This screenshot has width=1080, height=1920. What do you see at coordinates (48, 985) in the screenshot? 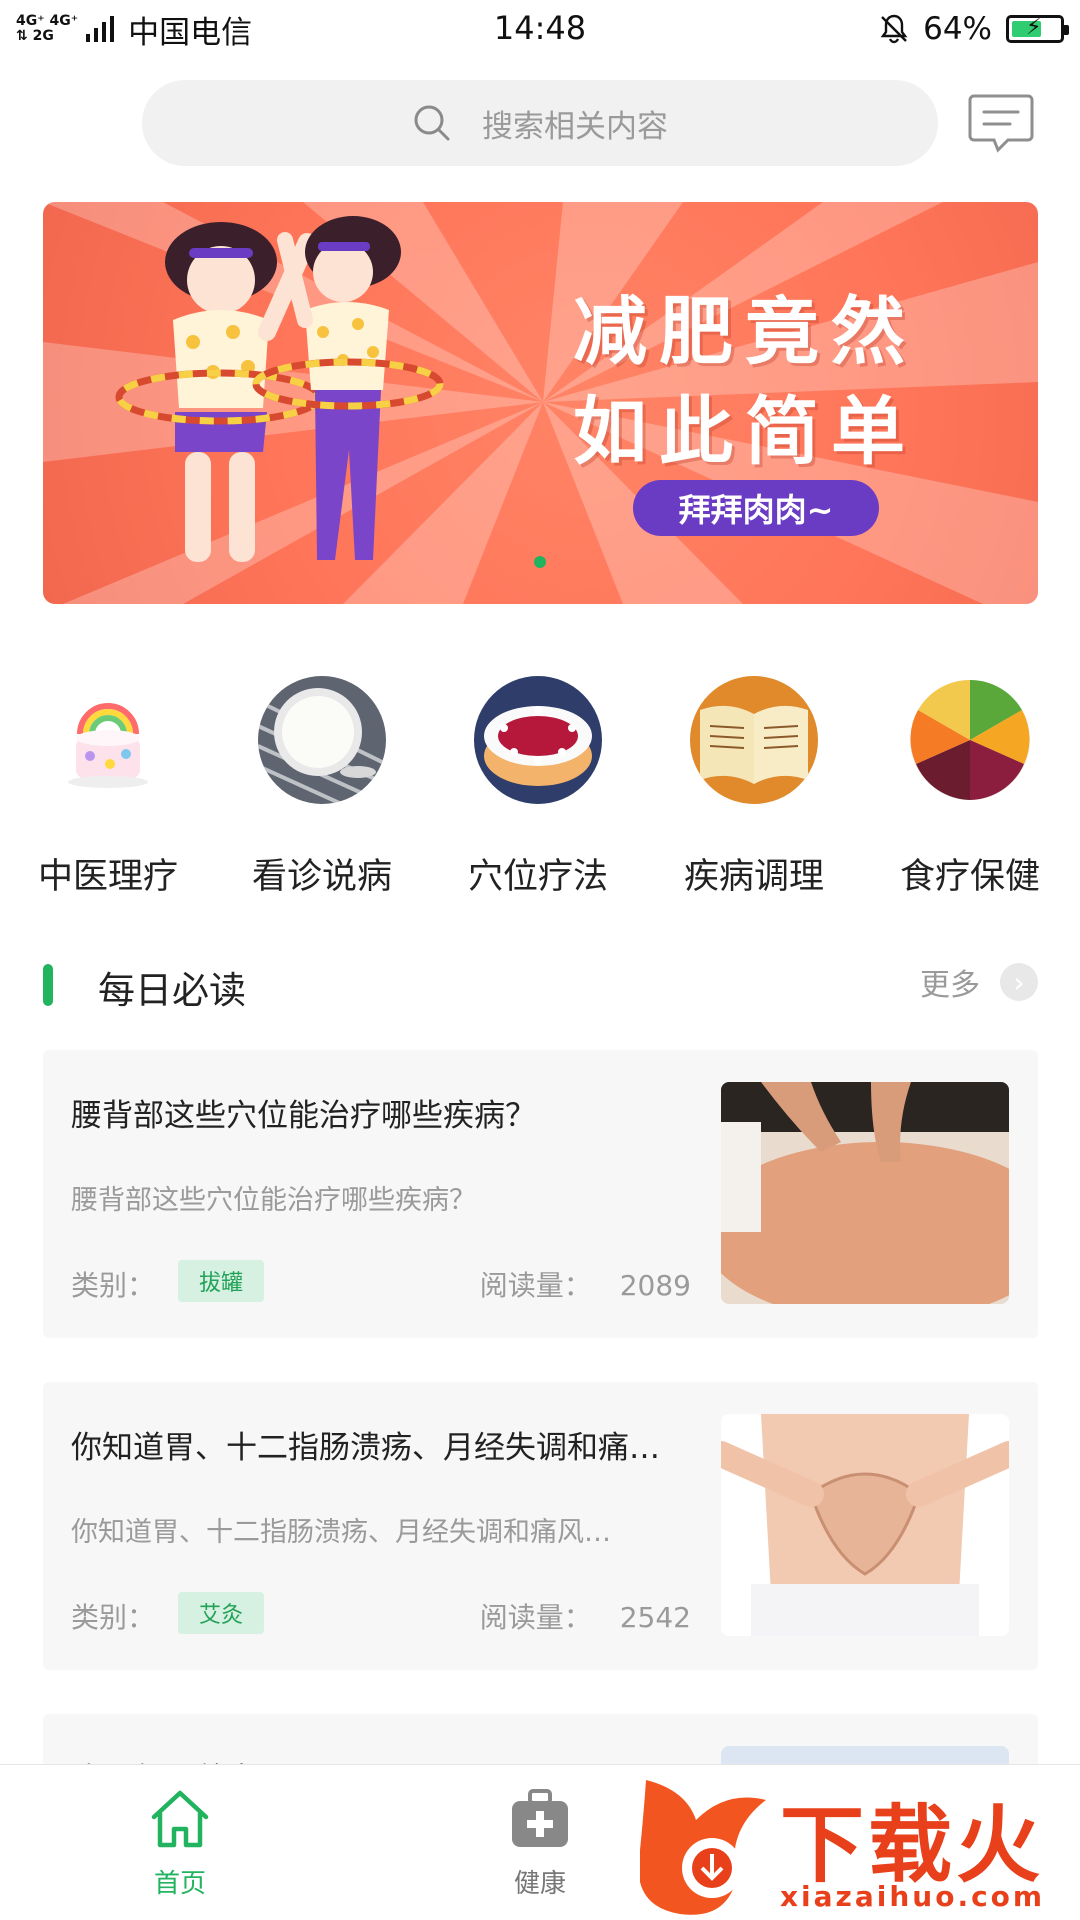
I see `section-accent-bar` at bounding box center [48, 985].